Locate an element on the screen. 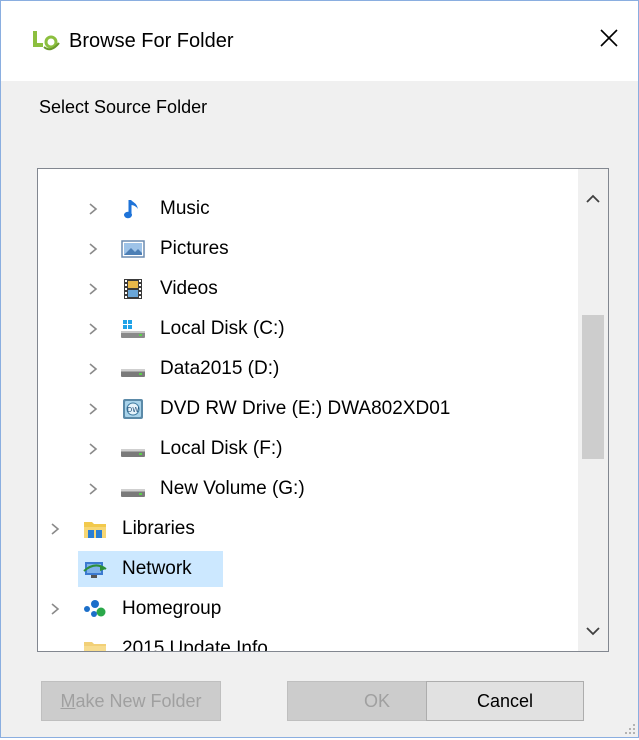  scroll-down-button is located at coordinates (593, 632).